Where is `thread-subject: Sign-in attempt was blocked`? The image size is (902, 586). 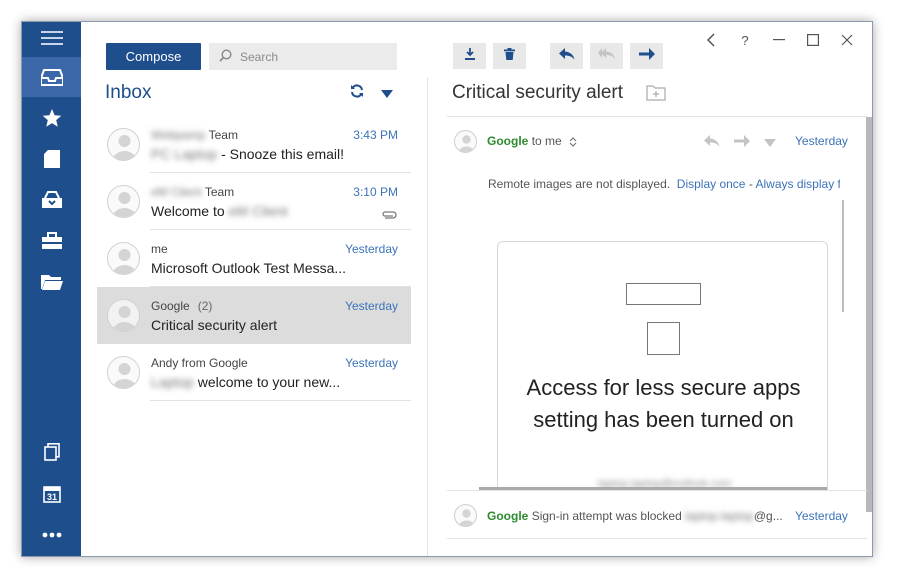 thread-subject: Sign-in attempt was blocked is located at coordinates (606, 516).